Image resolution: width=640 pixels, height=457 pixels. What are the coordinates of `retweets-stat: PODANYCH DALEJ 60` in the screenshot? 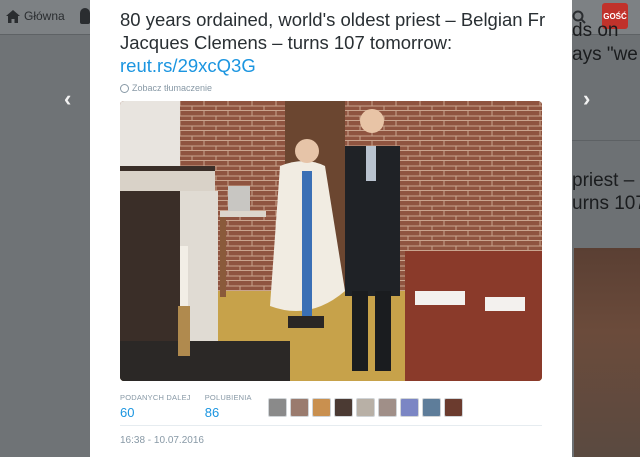 It's located at (155, 406).